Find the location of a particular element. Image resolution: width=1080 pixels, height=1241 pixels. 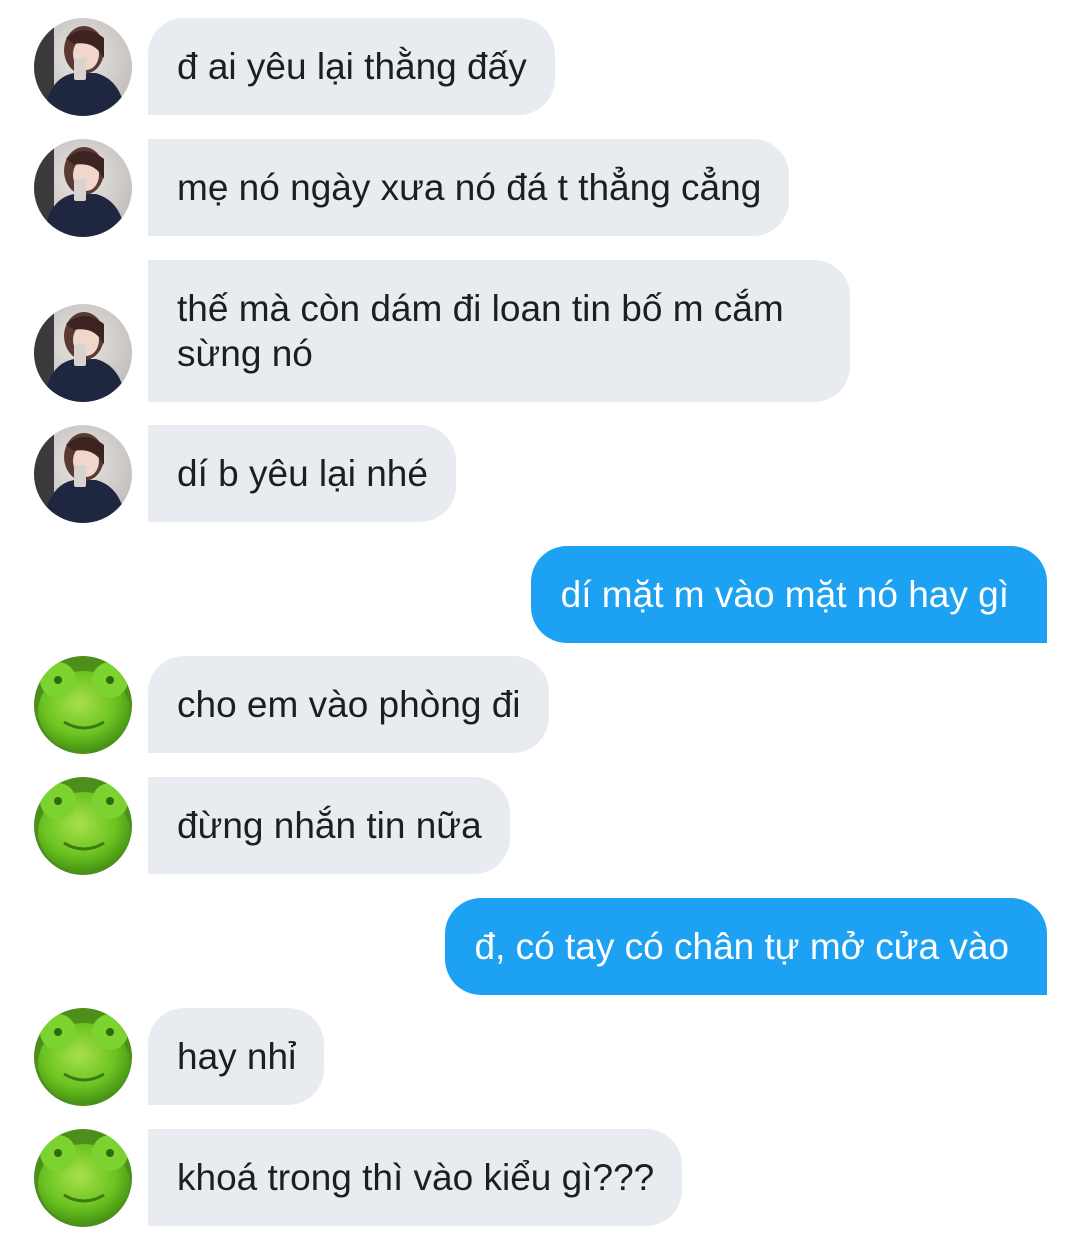

message-bubble-outgoing: dí mặt m vào mặt nó hay gì is located at coordinates (788, 594).